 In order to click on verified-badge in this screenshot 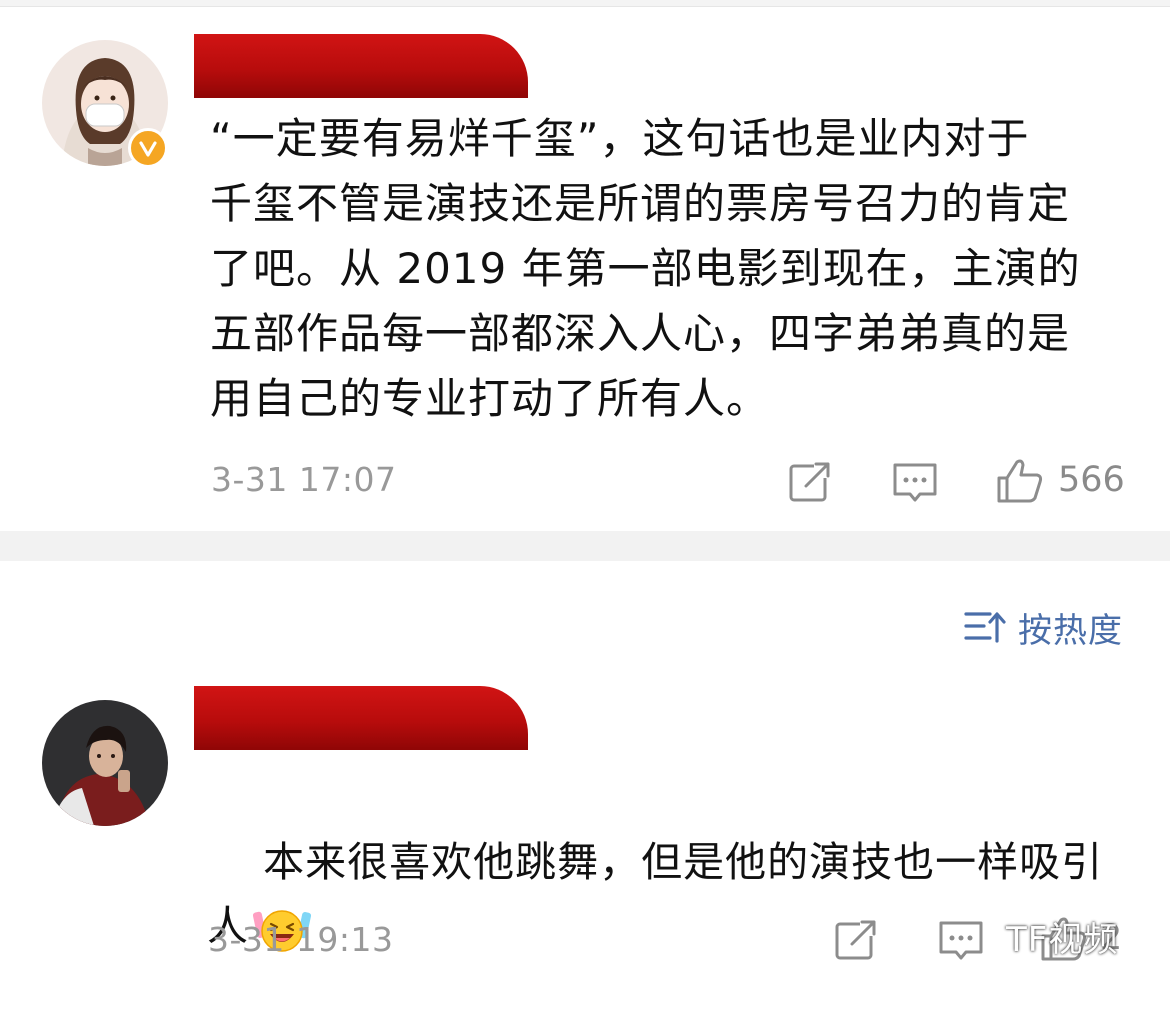, I will do `click(148, 148)`.